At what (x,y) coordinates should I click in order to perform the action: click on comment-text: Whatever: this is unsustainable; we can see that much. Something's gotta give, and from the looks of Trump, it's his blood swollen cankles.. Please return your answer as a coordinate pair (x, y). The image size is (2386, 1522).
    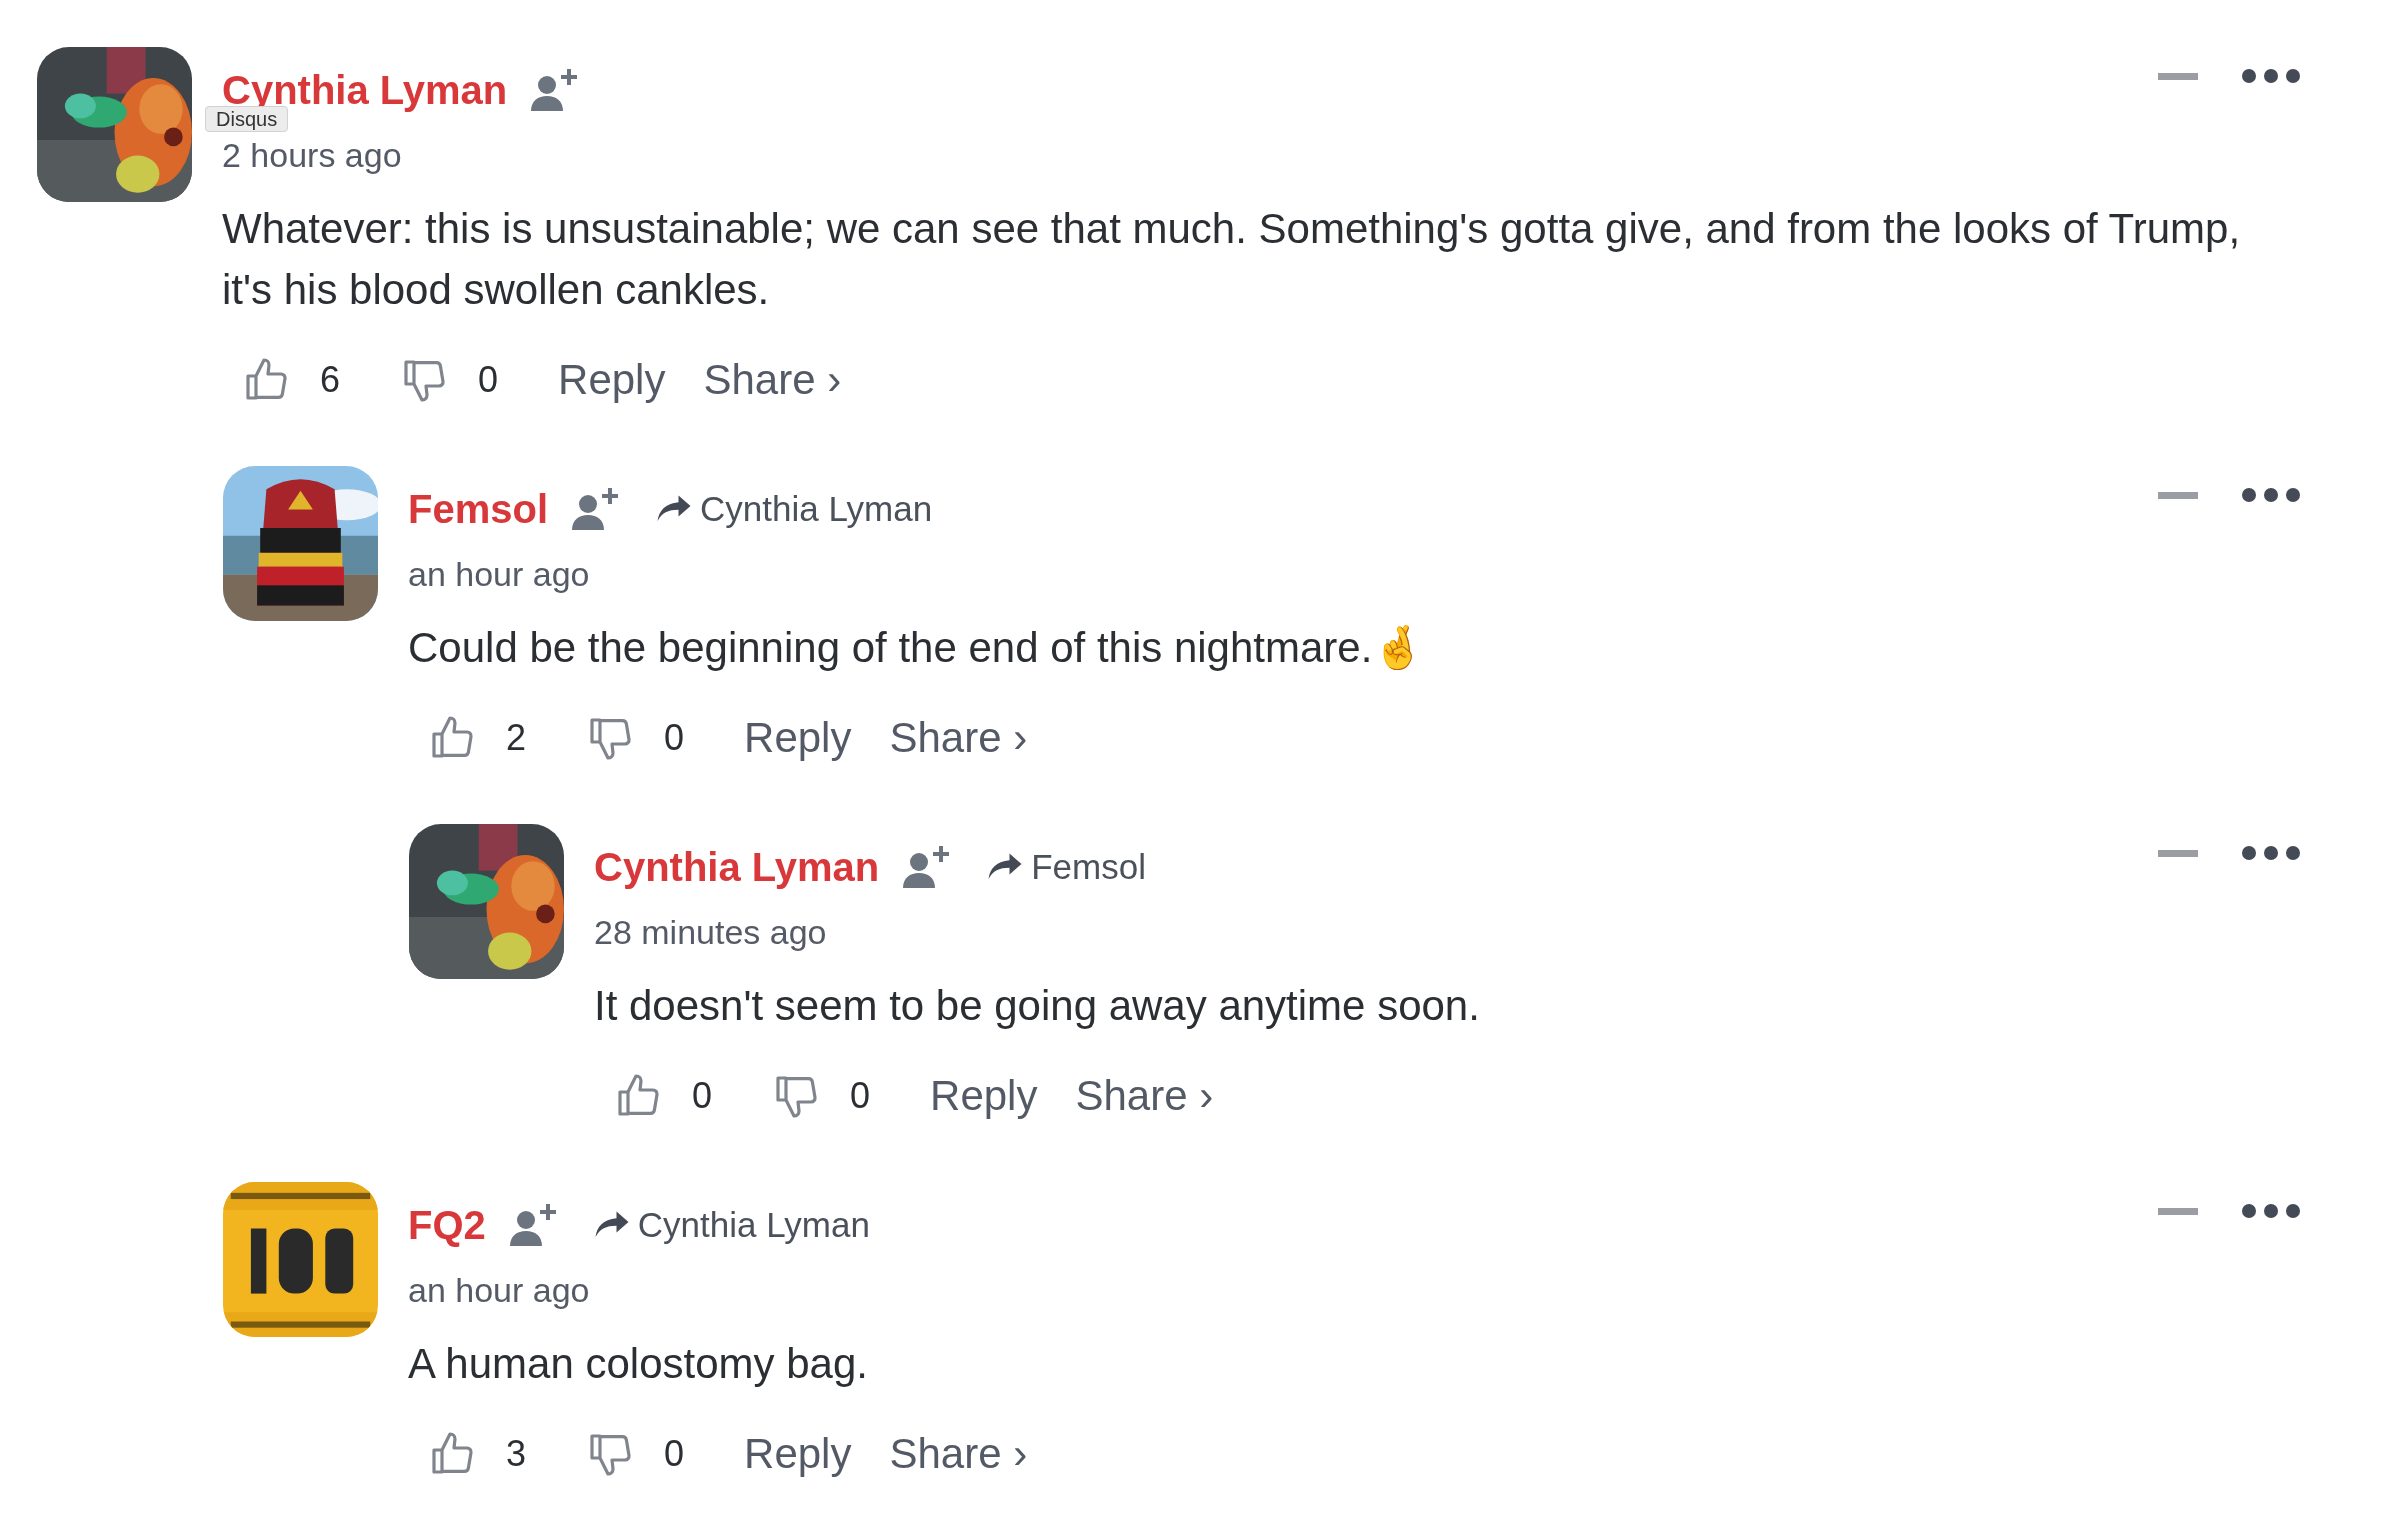
    Looking at the image, I should click on (1232, 259).